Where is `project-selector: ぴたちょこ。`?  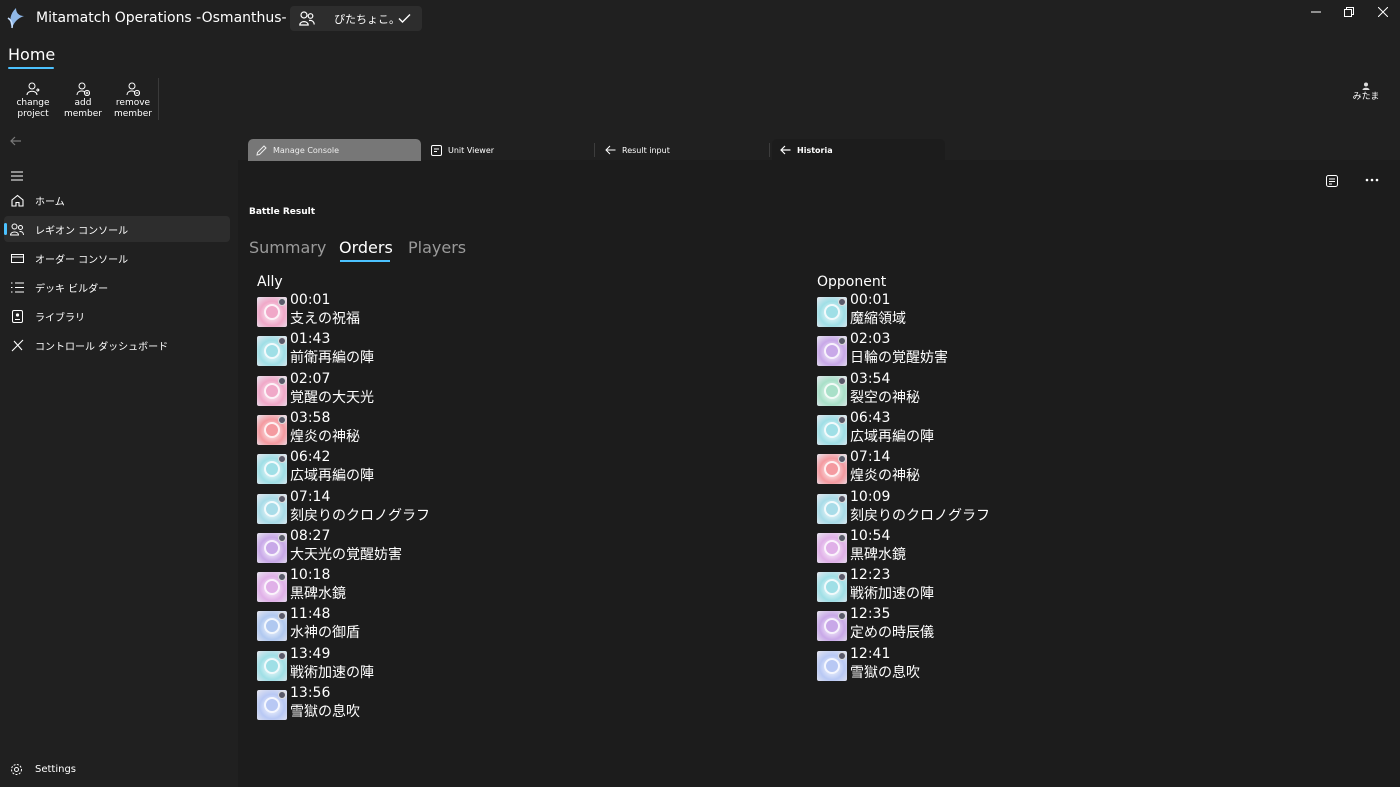 project-selector: ぴたちょこ。 is located at coordinates (356, 18).